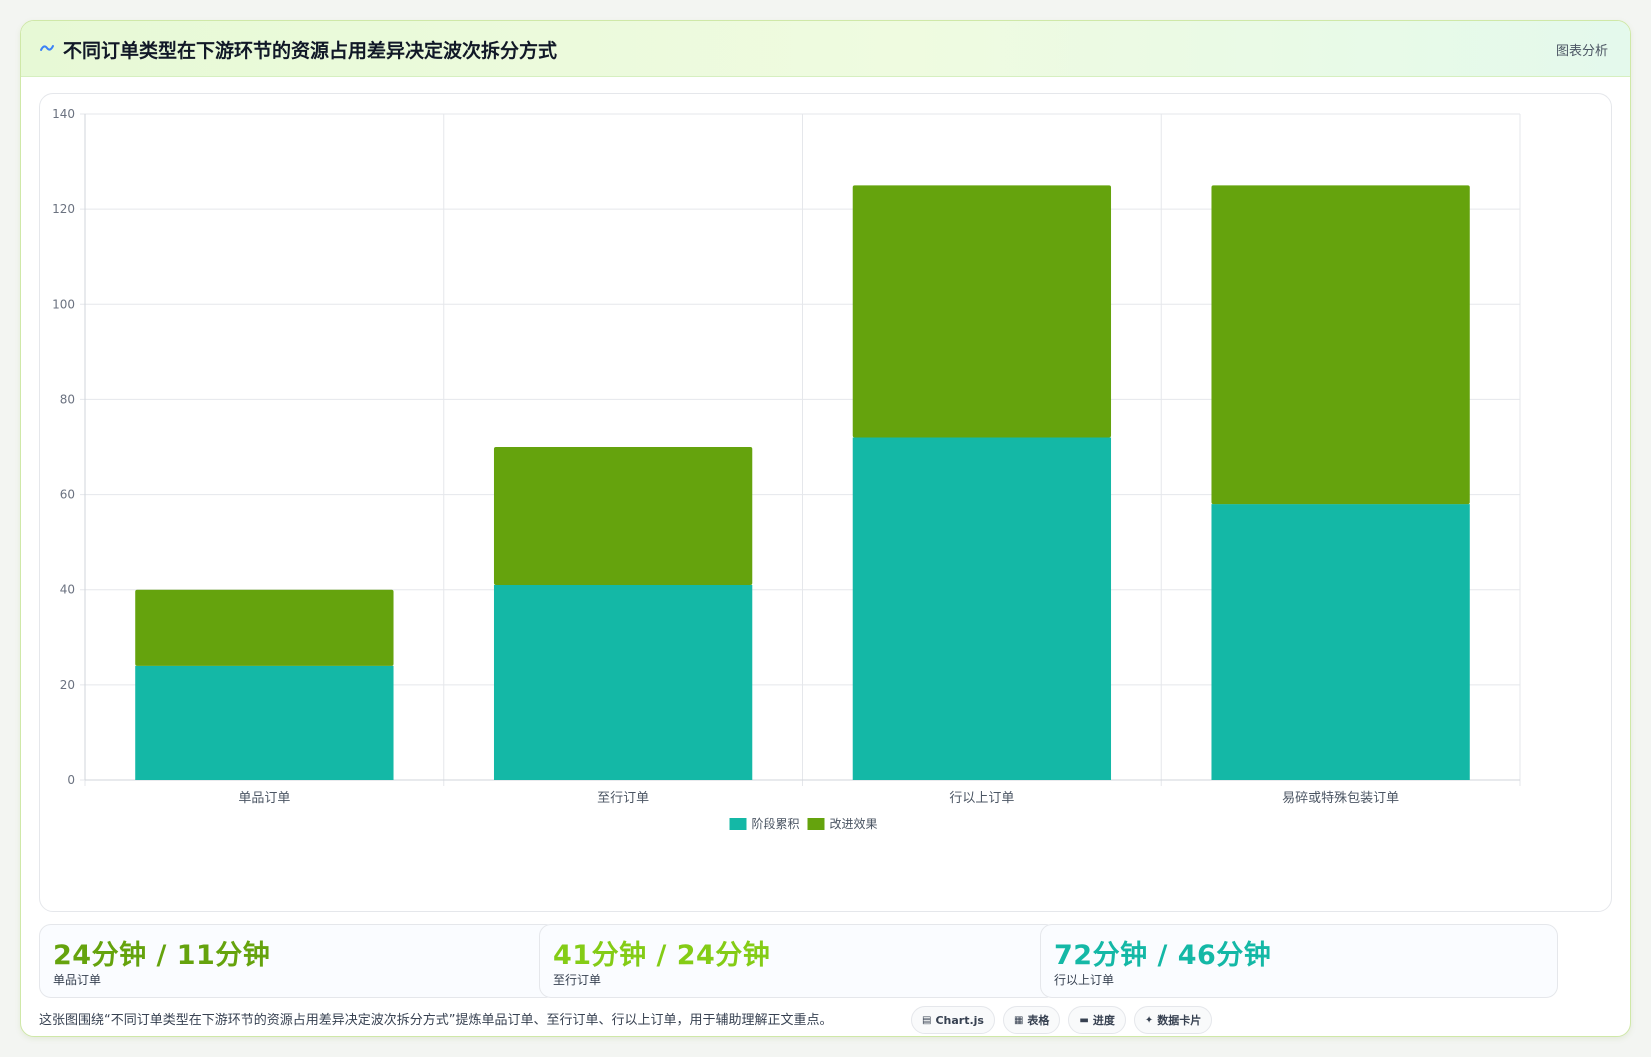 This screenshot has height=1057, width=1651. What do you see at coordinates (67, 590) in the screenshot?
I see `y-tick-label: 40` at bounding box center [67, 590].